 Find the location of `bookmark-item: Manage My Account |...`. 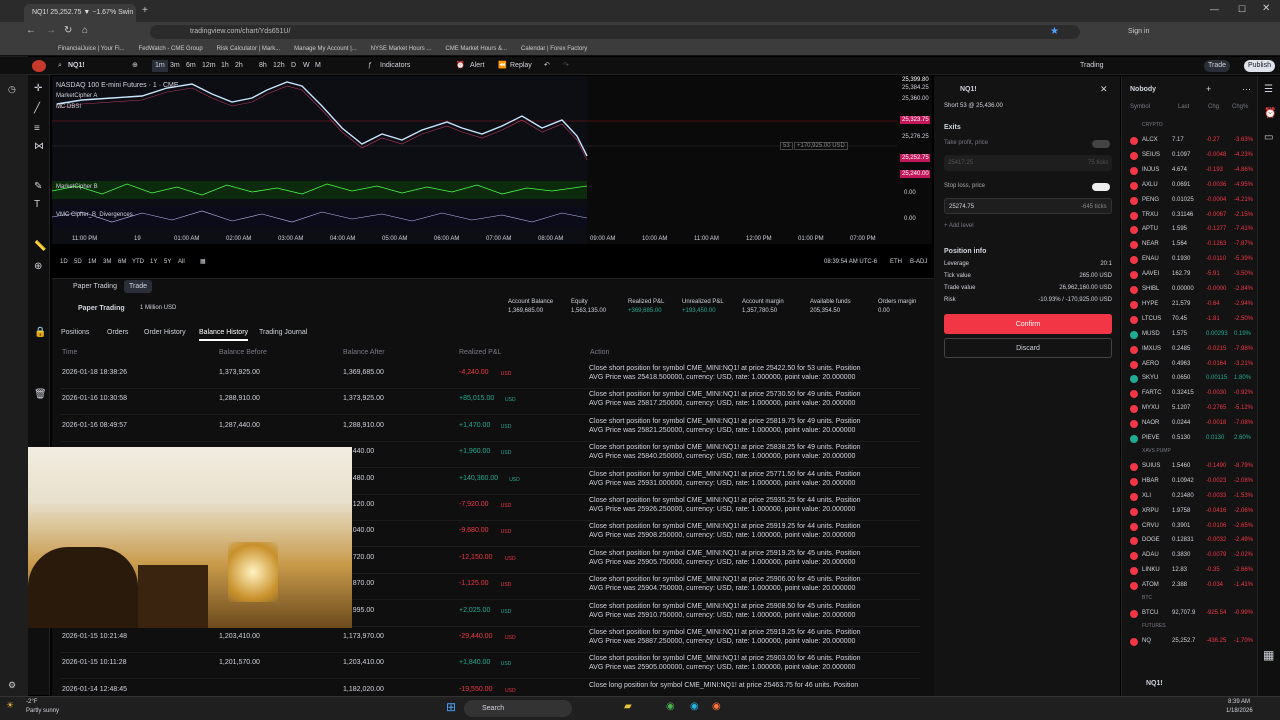

bookmark-item: Manage My Account |... is located at coordinates (325, 49).